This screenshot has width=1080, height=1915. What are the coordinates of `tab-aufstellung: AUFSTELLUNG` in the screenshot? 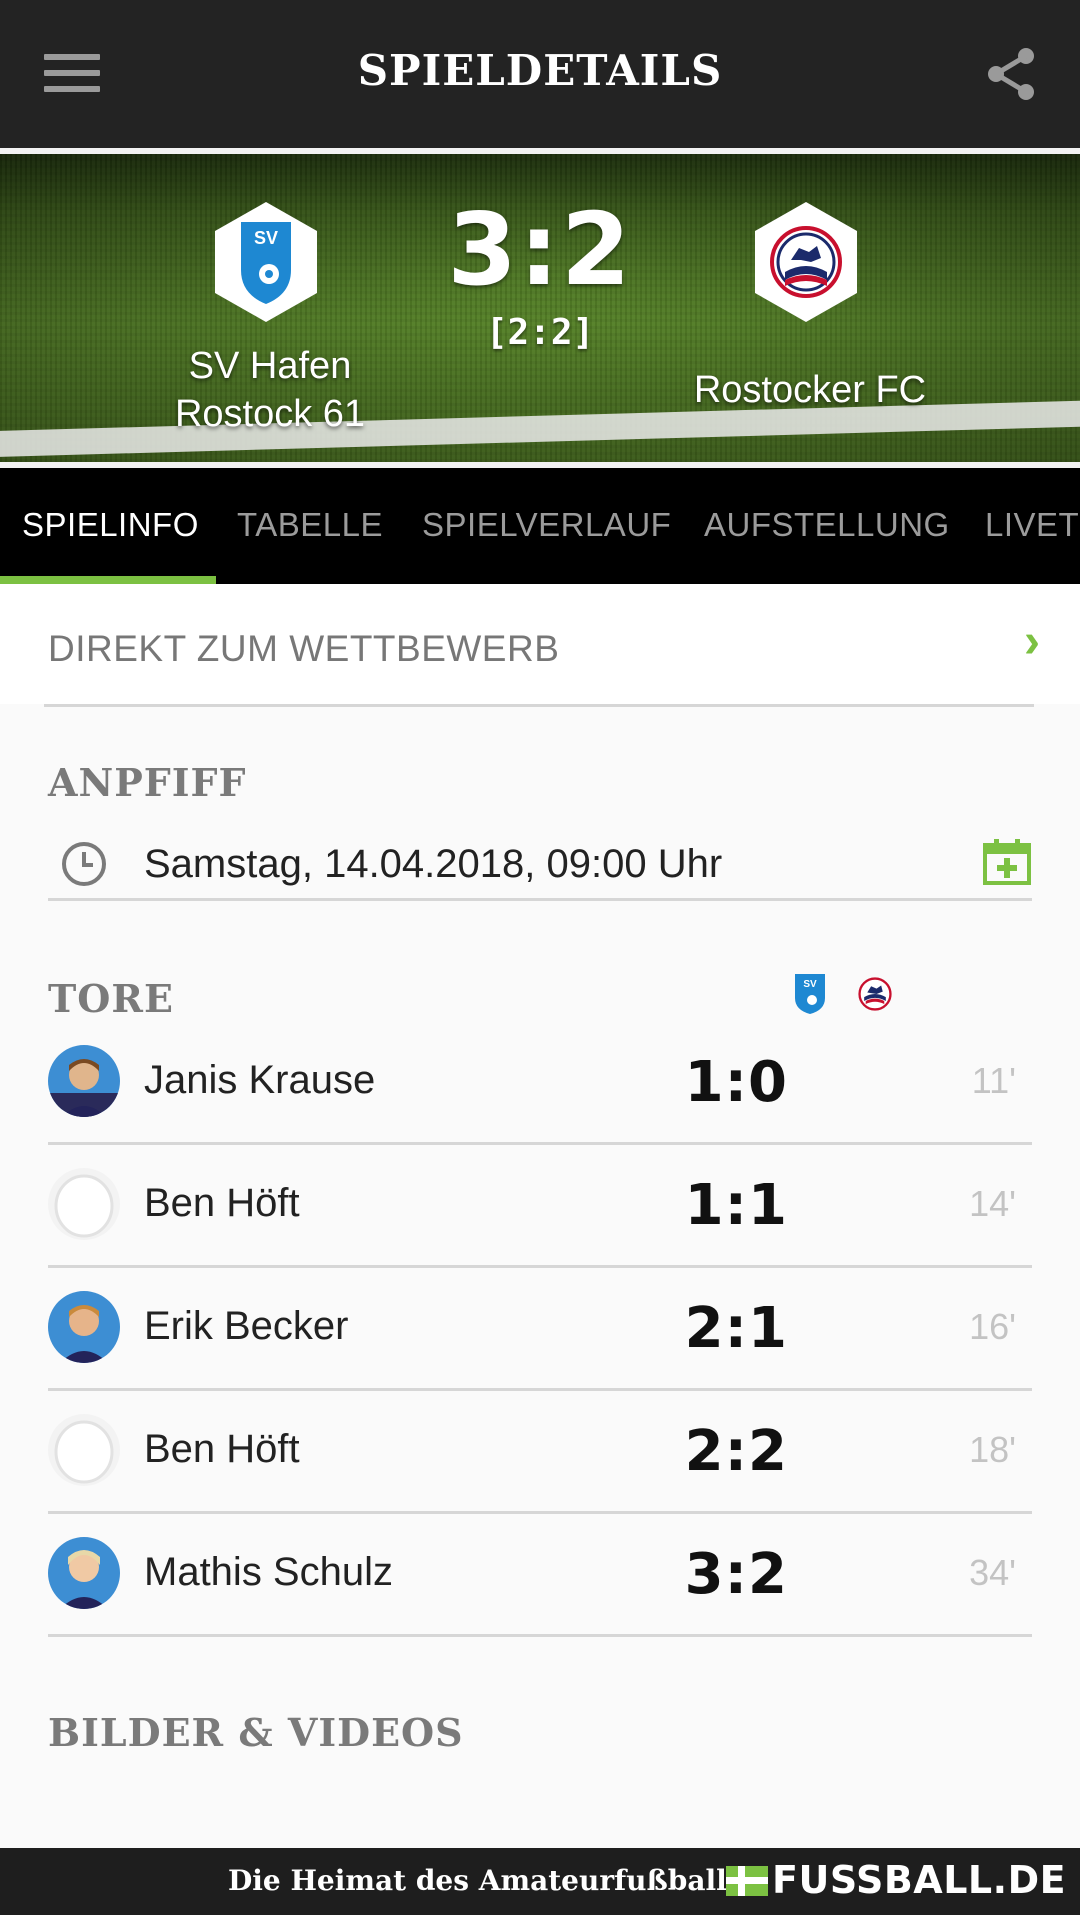 It's located at (827, 525).